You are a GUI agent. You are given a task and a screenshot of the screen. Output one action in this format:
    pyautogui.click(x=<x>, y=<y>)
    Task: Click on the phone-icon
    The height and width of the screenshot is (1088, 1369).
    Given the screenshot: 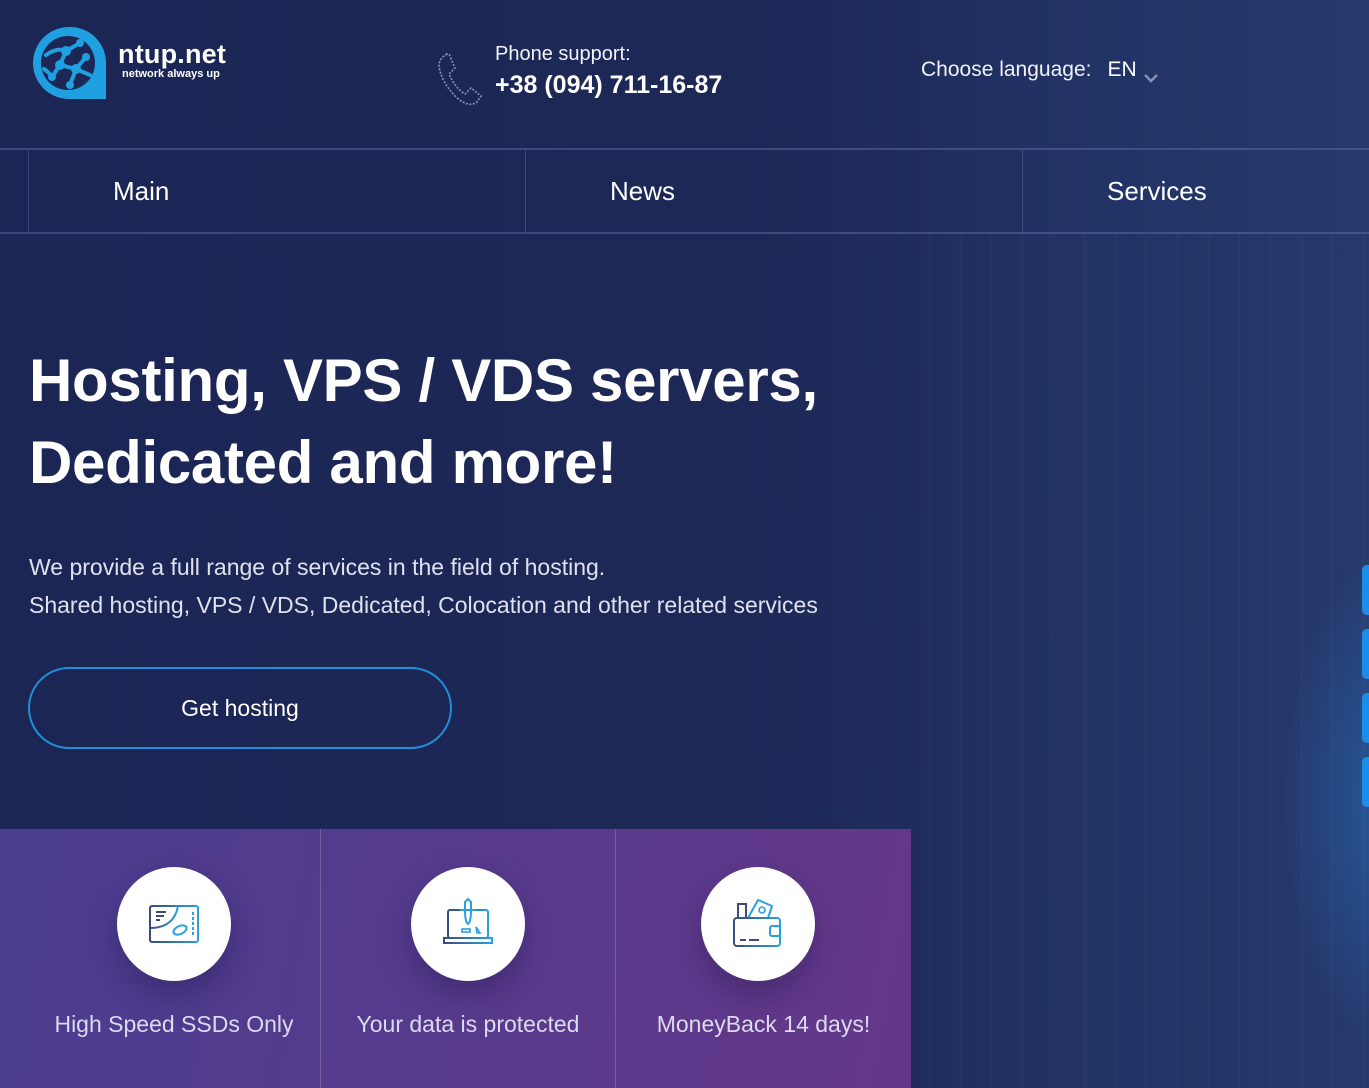 What is the action you would take?
    pyautogui.click(x=459, y=78)
    